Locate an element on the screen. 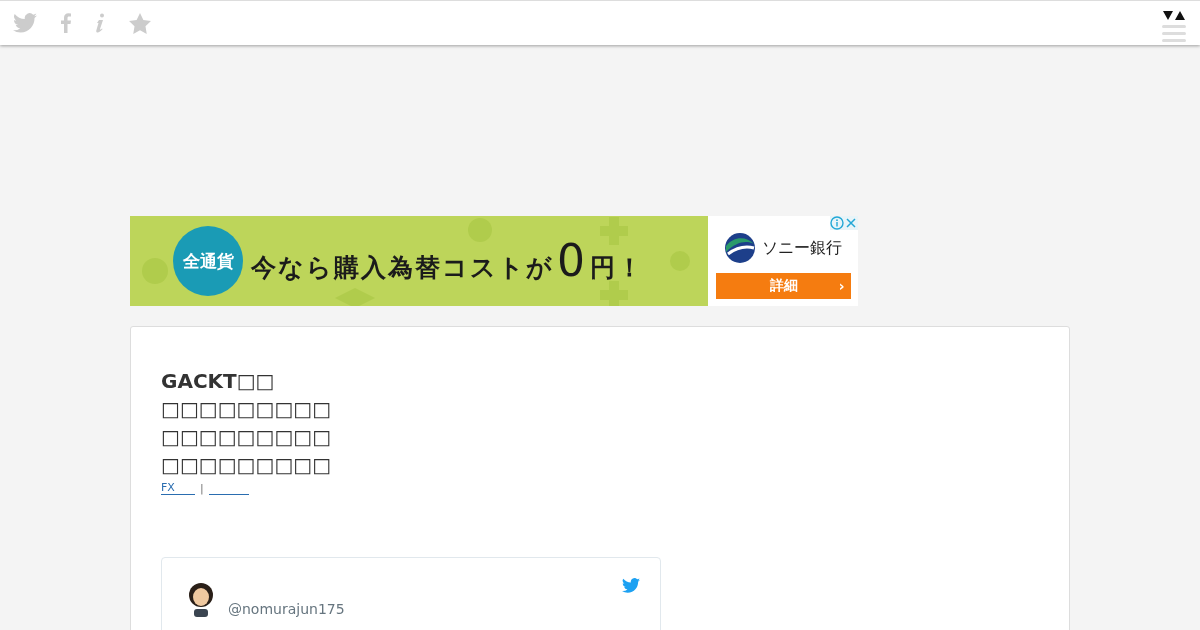 The image size is (1200, 630). bank-logo-icon is located at coordinates (740, 248).